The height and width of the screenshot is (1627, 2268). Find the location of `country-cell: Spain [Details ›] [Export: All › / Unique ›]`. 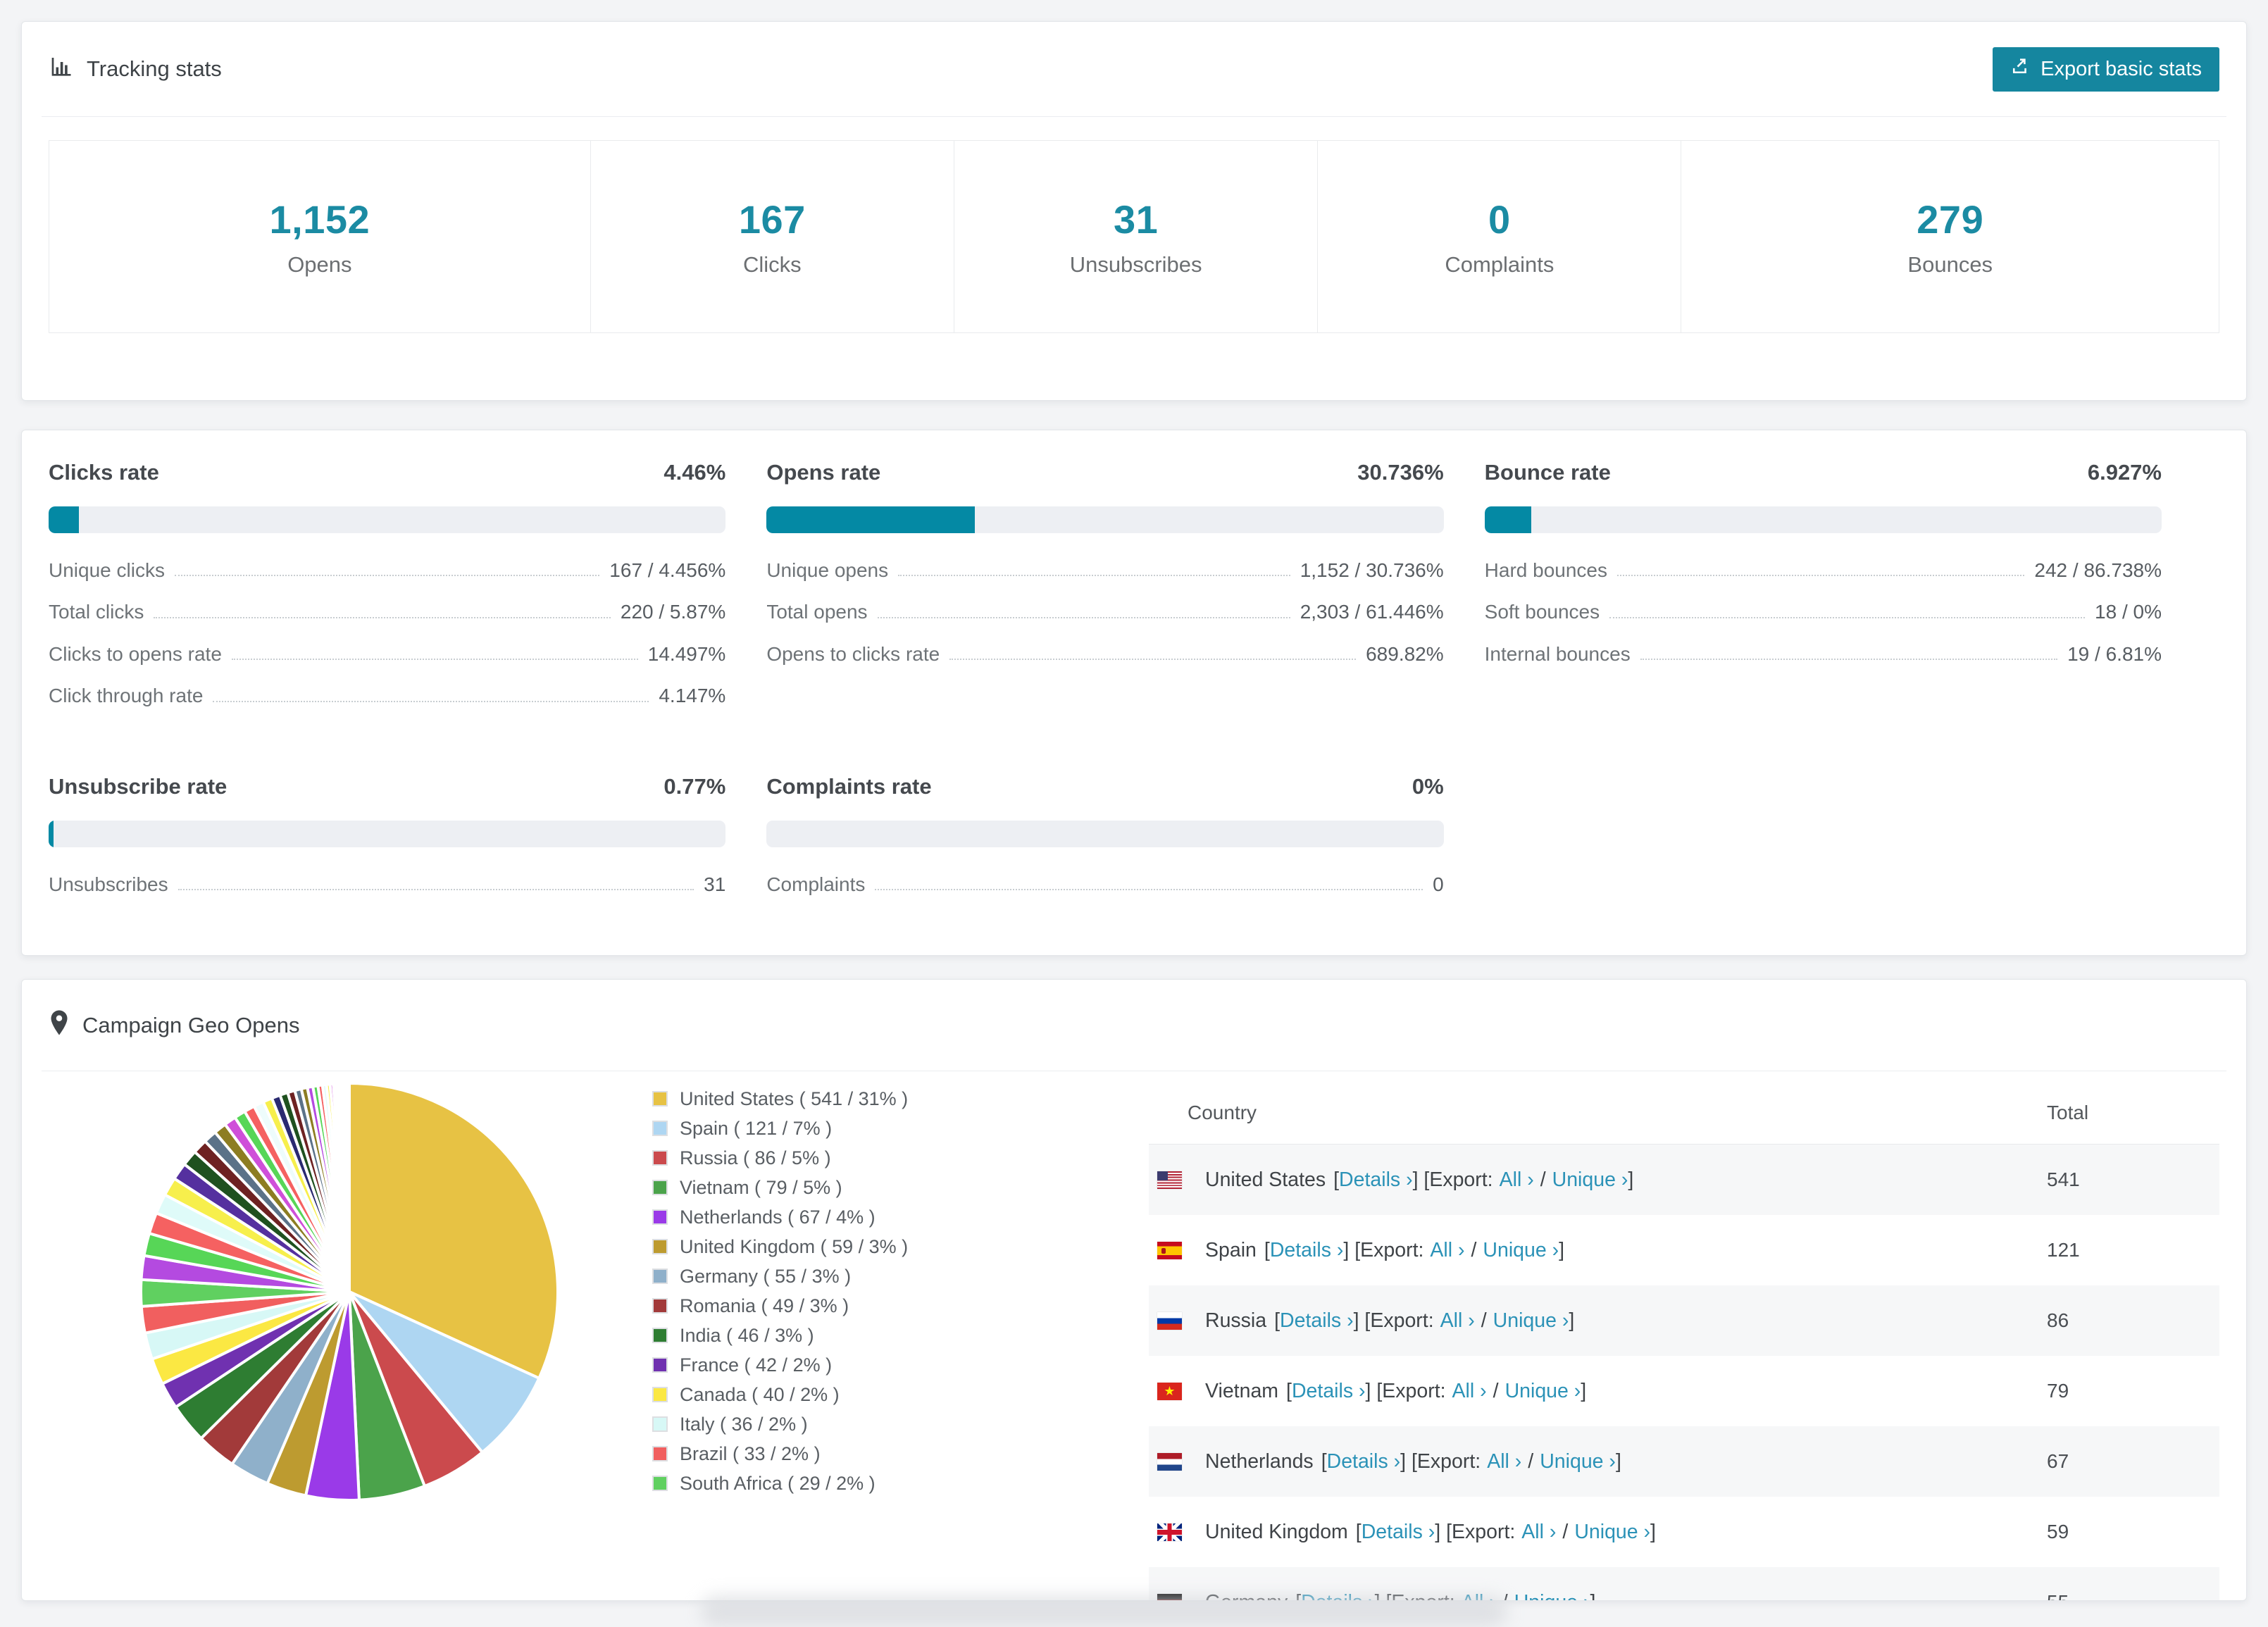

country-cell: Spain [Details ›] [Export: All › / Unique ›] is located at coordinates (1626, 1250).